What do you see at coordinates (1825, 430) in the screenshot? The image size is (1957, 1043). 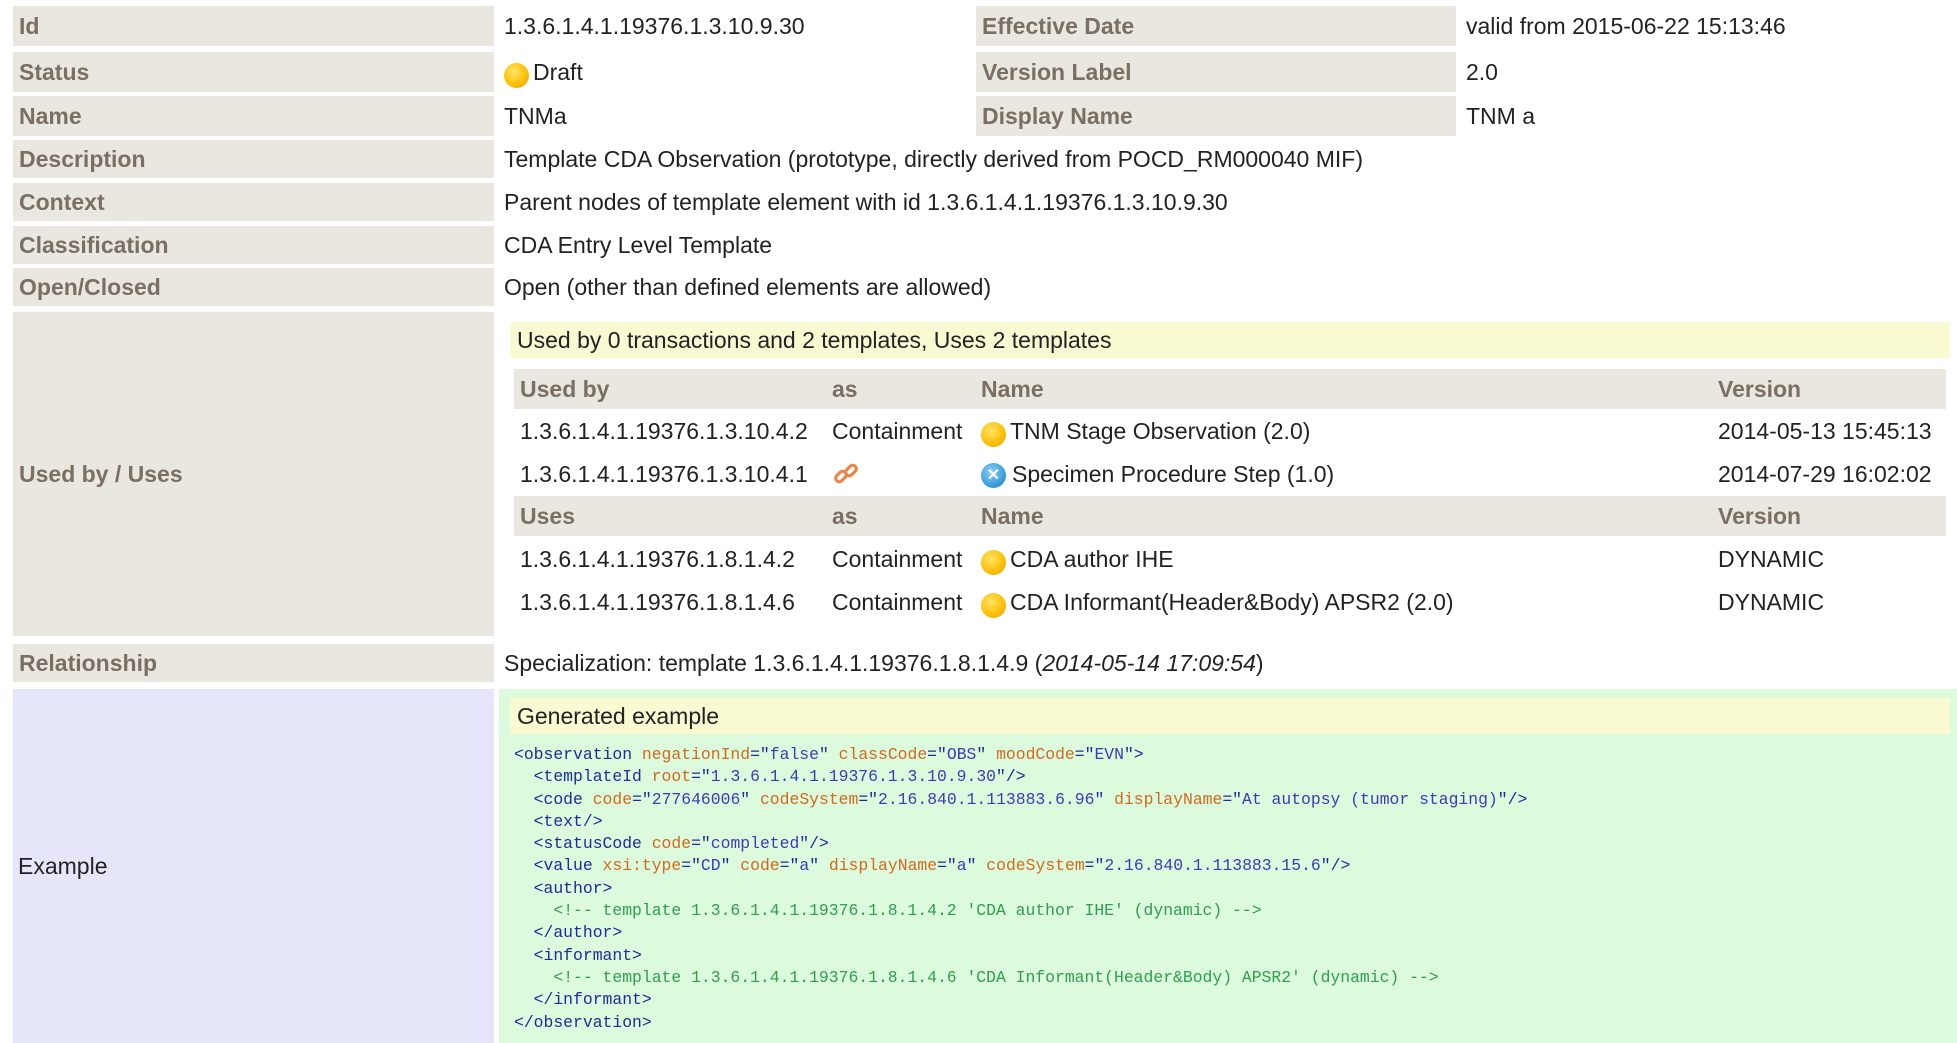 I see `used-by-row-version: 2014-05-13 15:45:13` at bounding box center [1825, 430].